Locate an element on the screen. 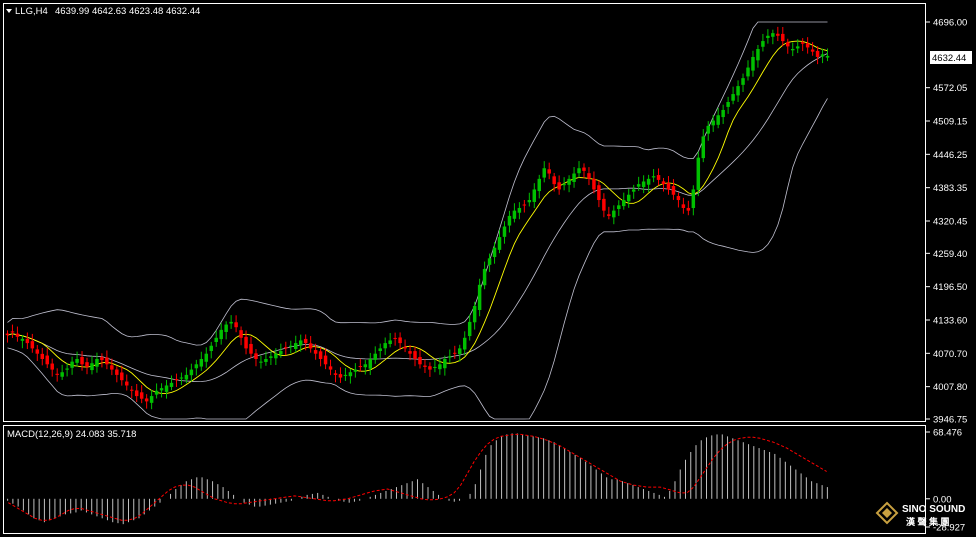 This screenshot has height=537, width=976. price-tick-label: 4446.25 is located at coordinates (950, 155).